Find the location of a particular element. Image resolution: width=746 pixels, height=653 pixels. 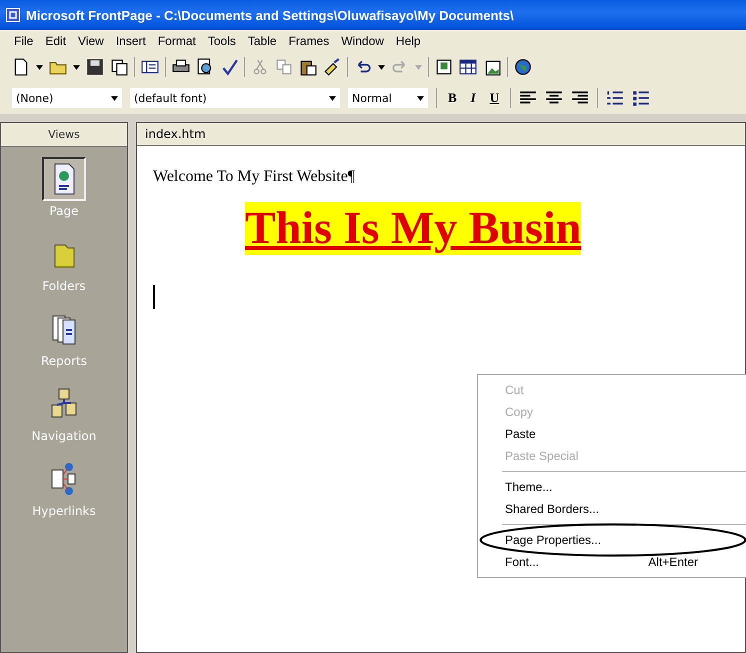

font-size-dropdown: Normal is located at coordinates (388, 98).